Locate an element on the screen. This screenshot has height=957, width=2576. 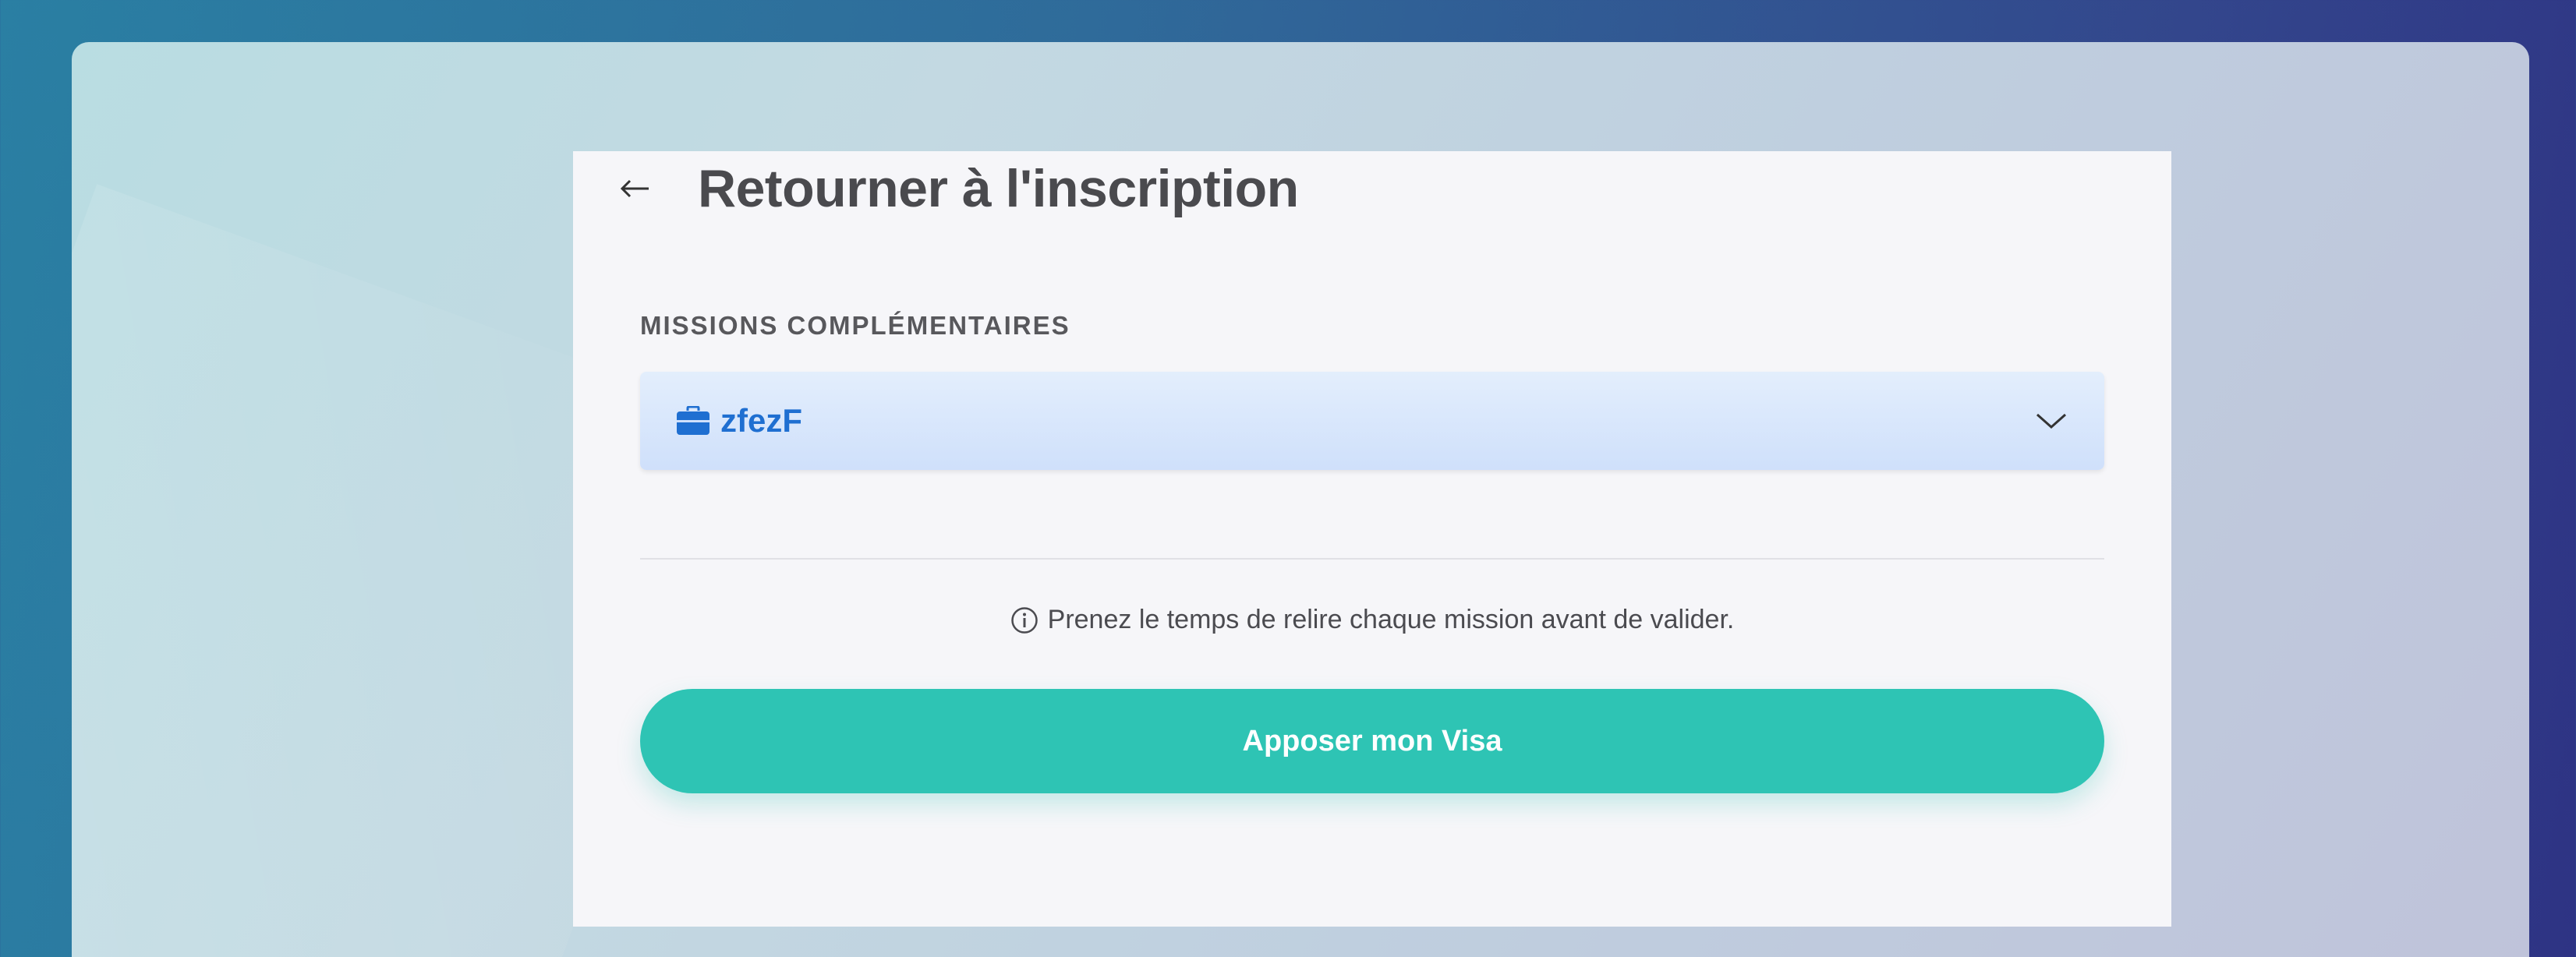
section-divider is located at coordinates (1372, 559).